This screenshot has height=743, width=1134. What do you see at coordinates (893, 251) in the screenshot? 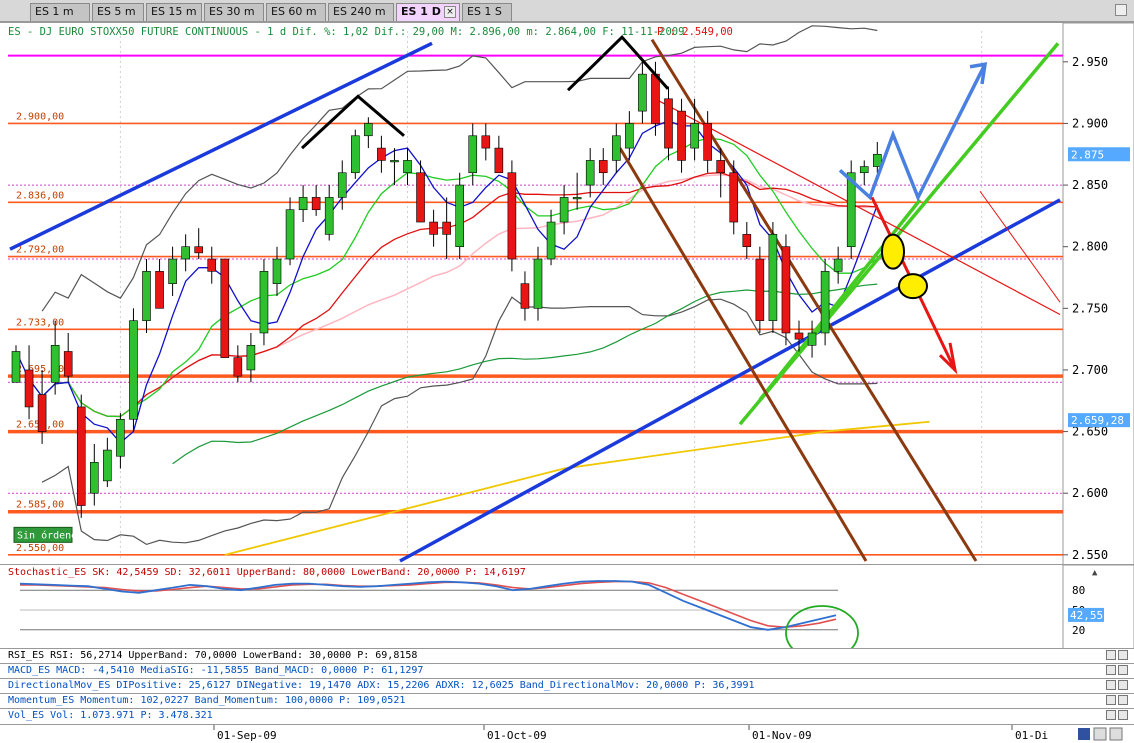
I see `highlight-circle` at bounding box center [893, 251].